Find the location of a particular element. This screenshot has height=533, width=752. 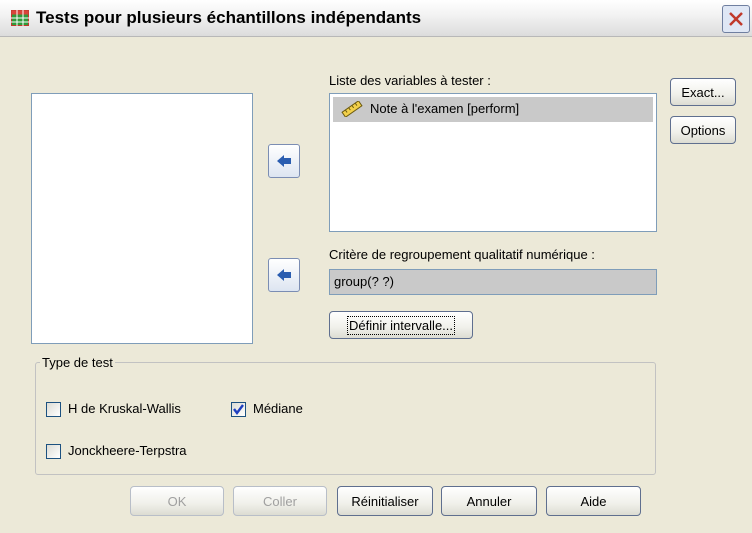

move-grouping-button is located at coordinates (284, 275).